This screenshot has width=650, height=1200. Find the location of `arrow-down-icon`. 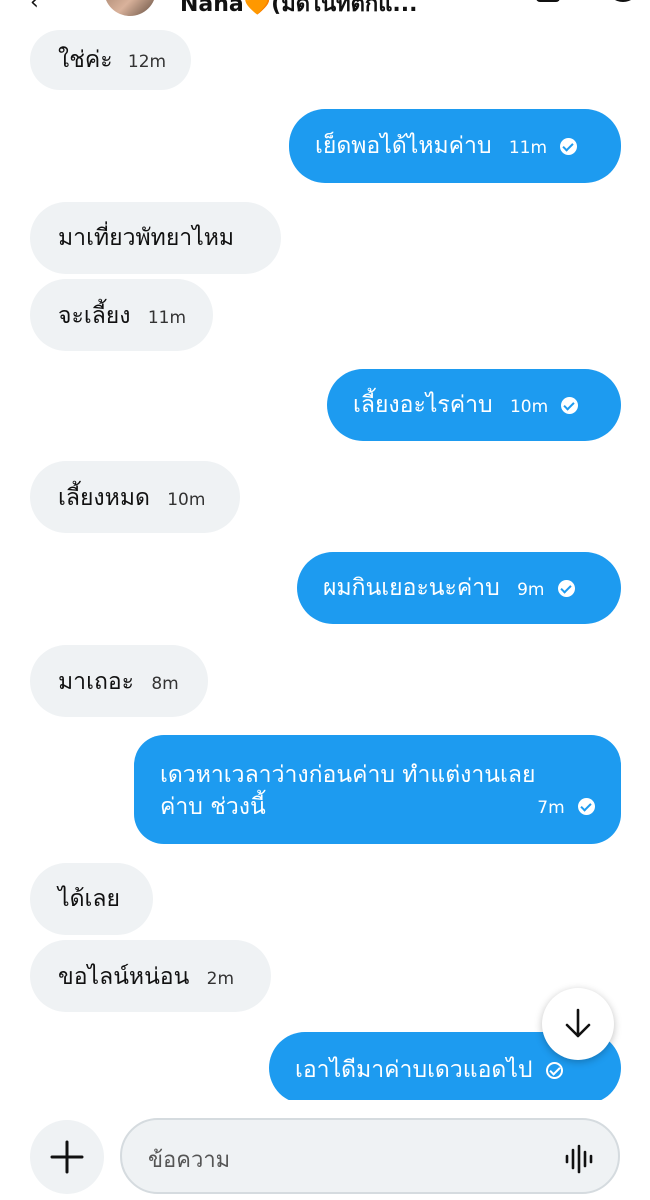

arrow-down-icon is located at coordinates (578, 1023).